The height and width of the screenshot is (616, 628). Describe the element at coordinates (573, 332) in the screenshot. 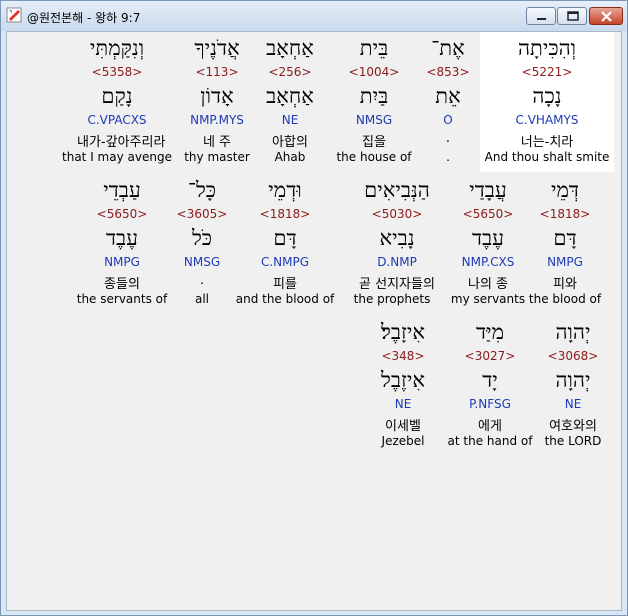

I see `hebrew-word: יְהוָה` at that location.